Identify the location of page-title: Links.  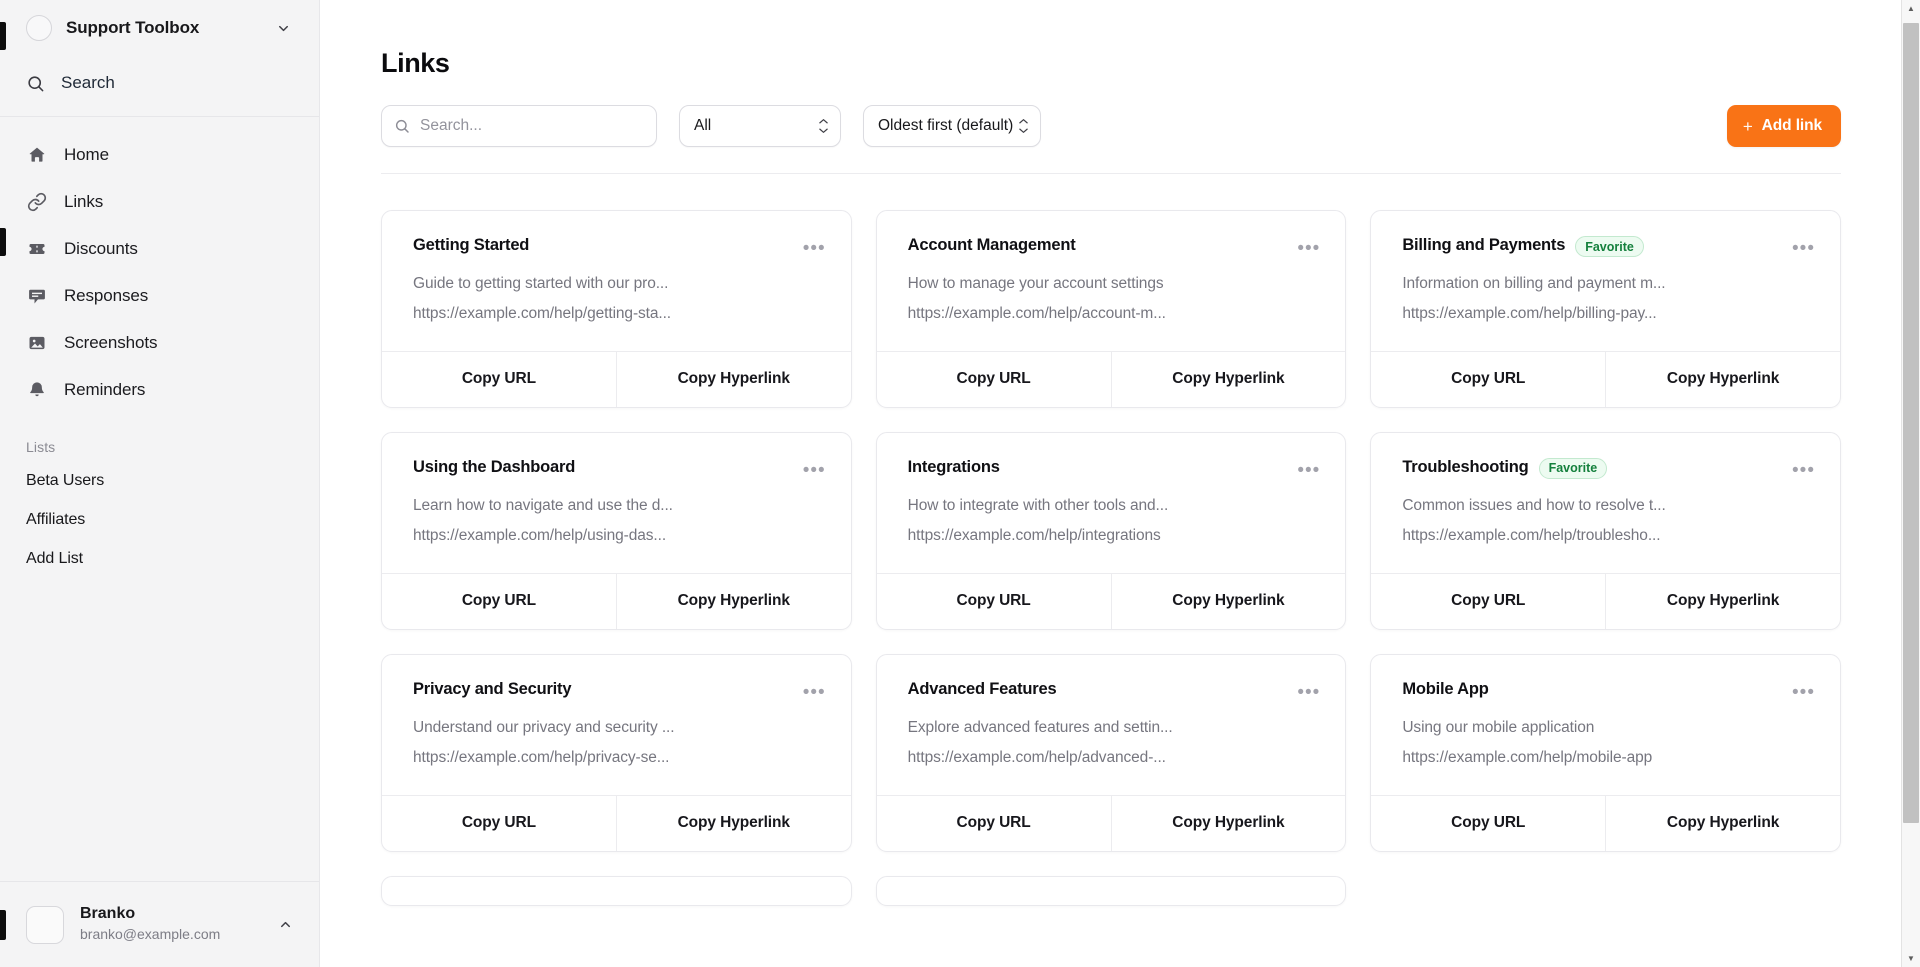
(415, 63).